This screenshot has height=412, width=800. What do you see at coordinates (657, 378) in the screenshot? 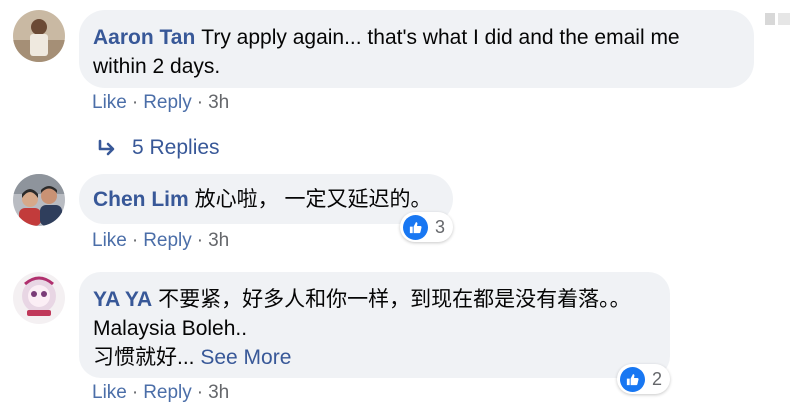
I see `reaction-count: 2` at bounding box center [657, 378].